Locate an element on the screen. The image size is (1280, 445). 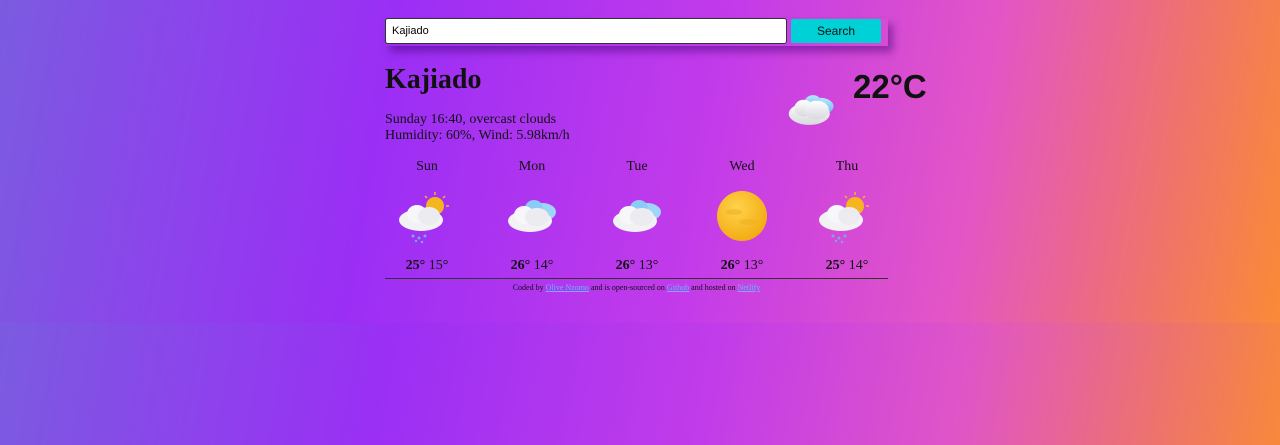
temp-low: 15° is located at coordinates (438, 265).